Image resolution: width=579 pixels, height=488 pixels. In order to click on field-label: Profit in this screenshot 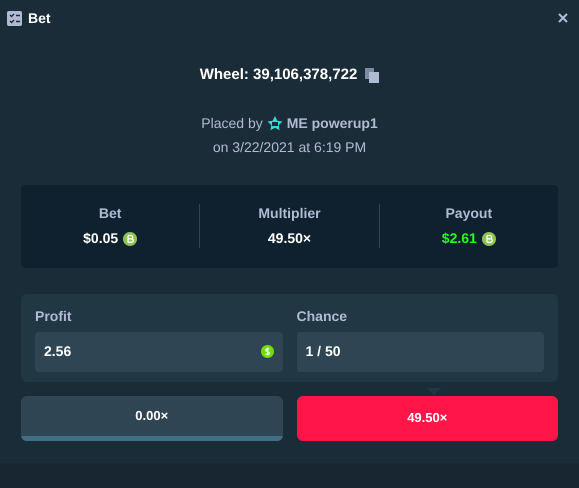, I will do `click(54, 316)`.